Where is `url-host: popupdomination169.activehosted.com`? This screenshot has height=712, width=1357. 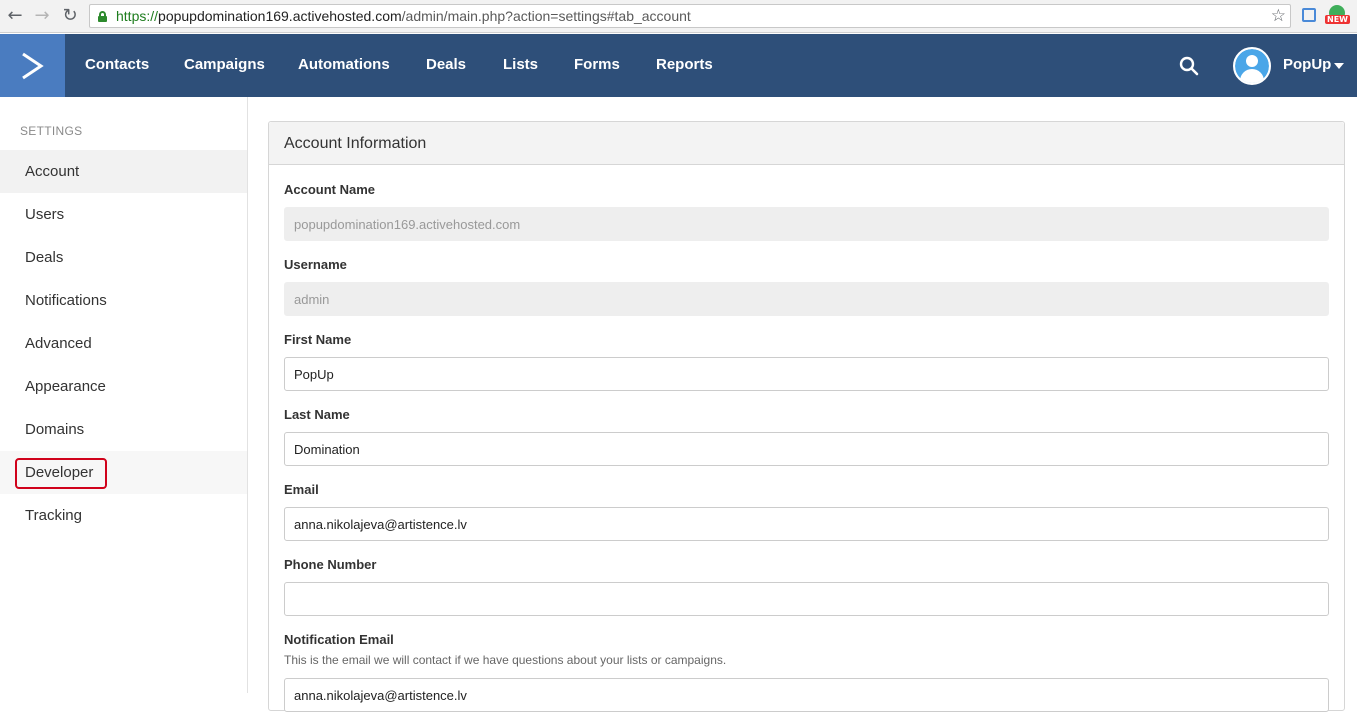
url-host: popupdomination169.activehosted.com is located at coordinates (280, 16).